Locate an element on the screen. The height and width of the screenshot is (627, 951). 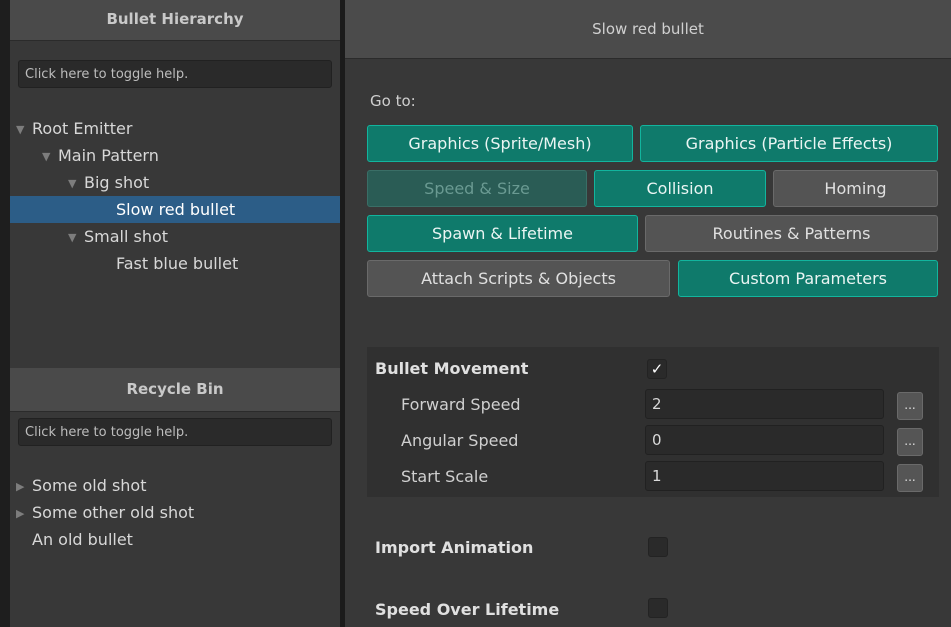
collision-button: Collision is located at coordinates (680, 188).